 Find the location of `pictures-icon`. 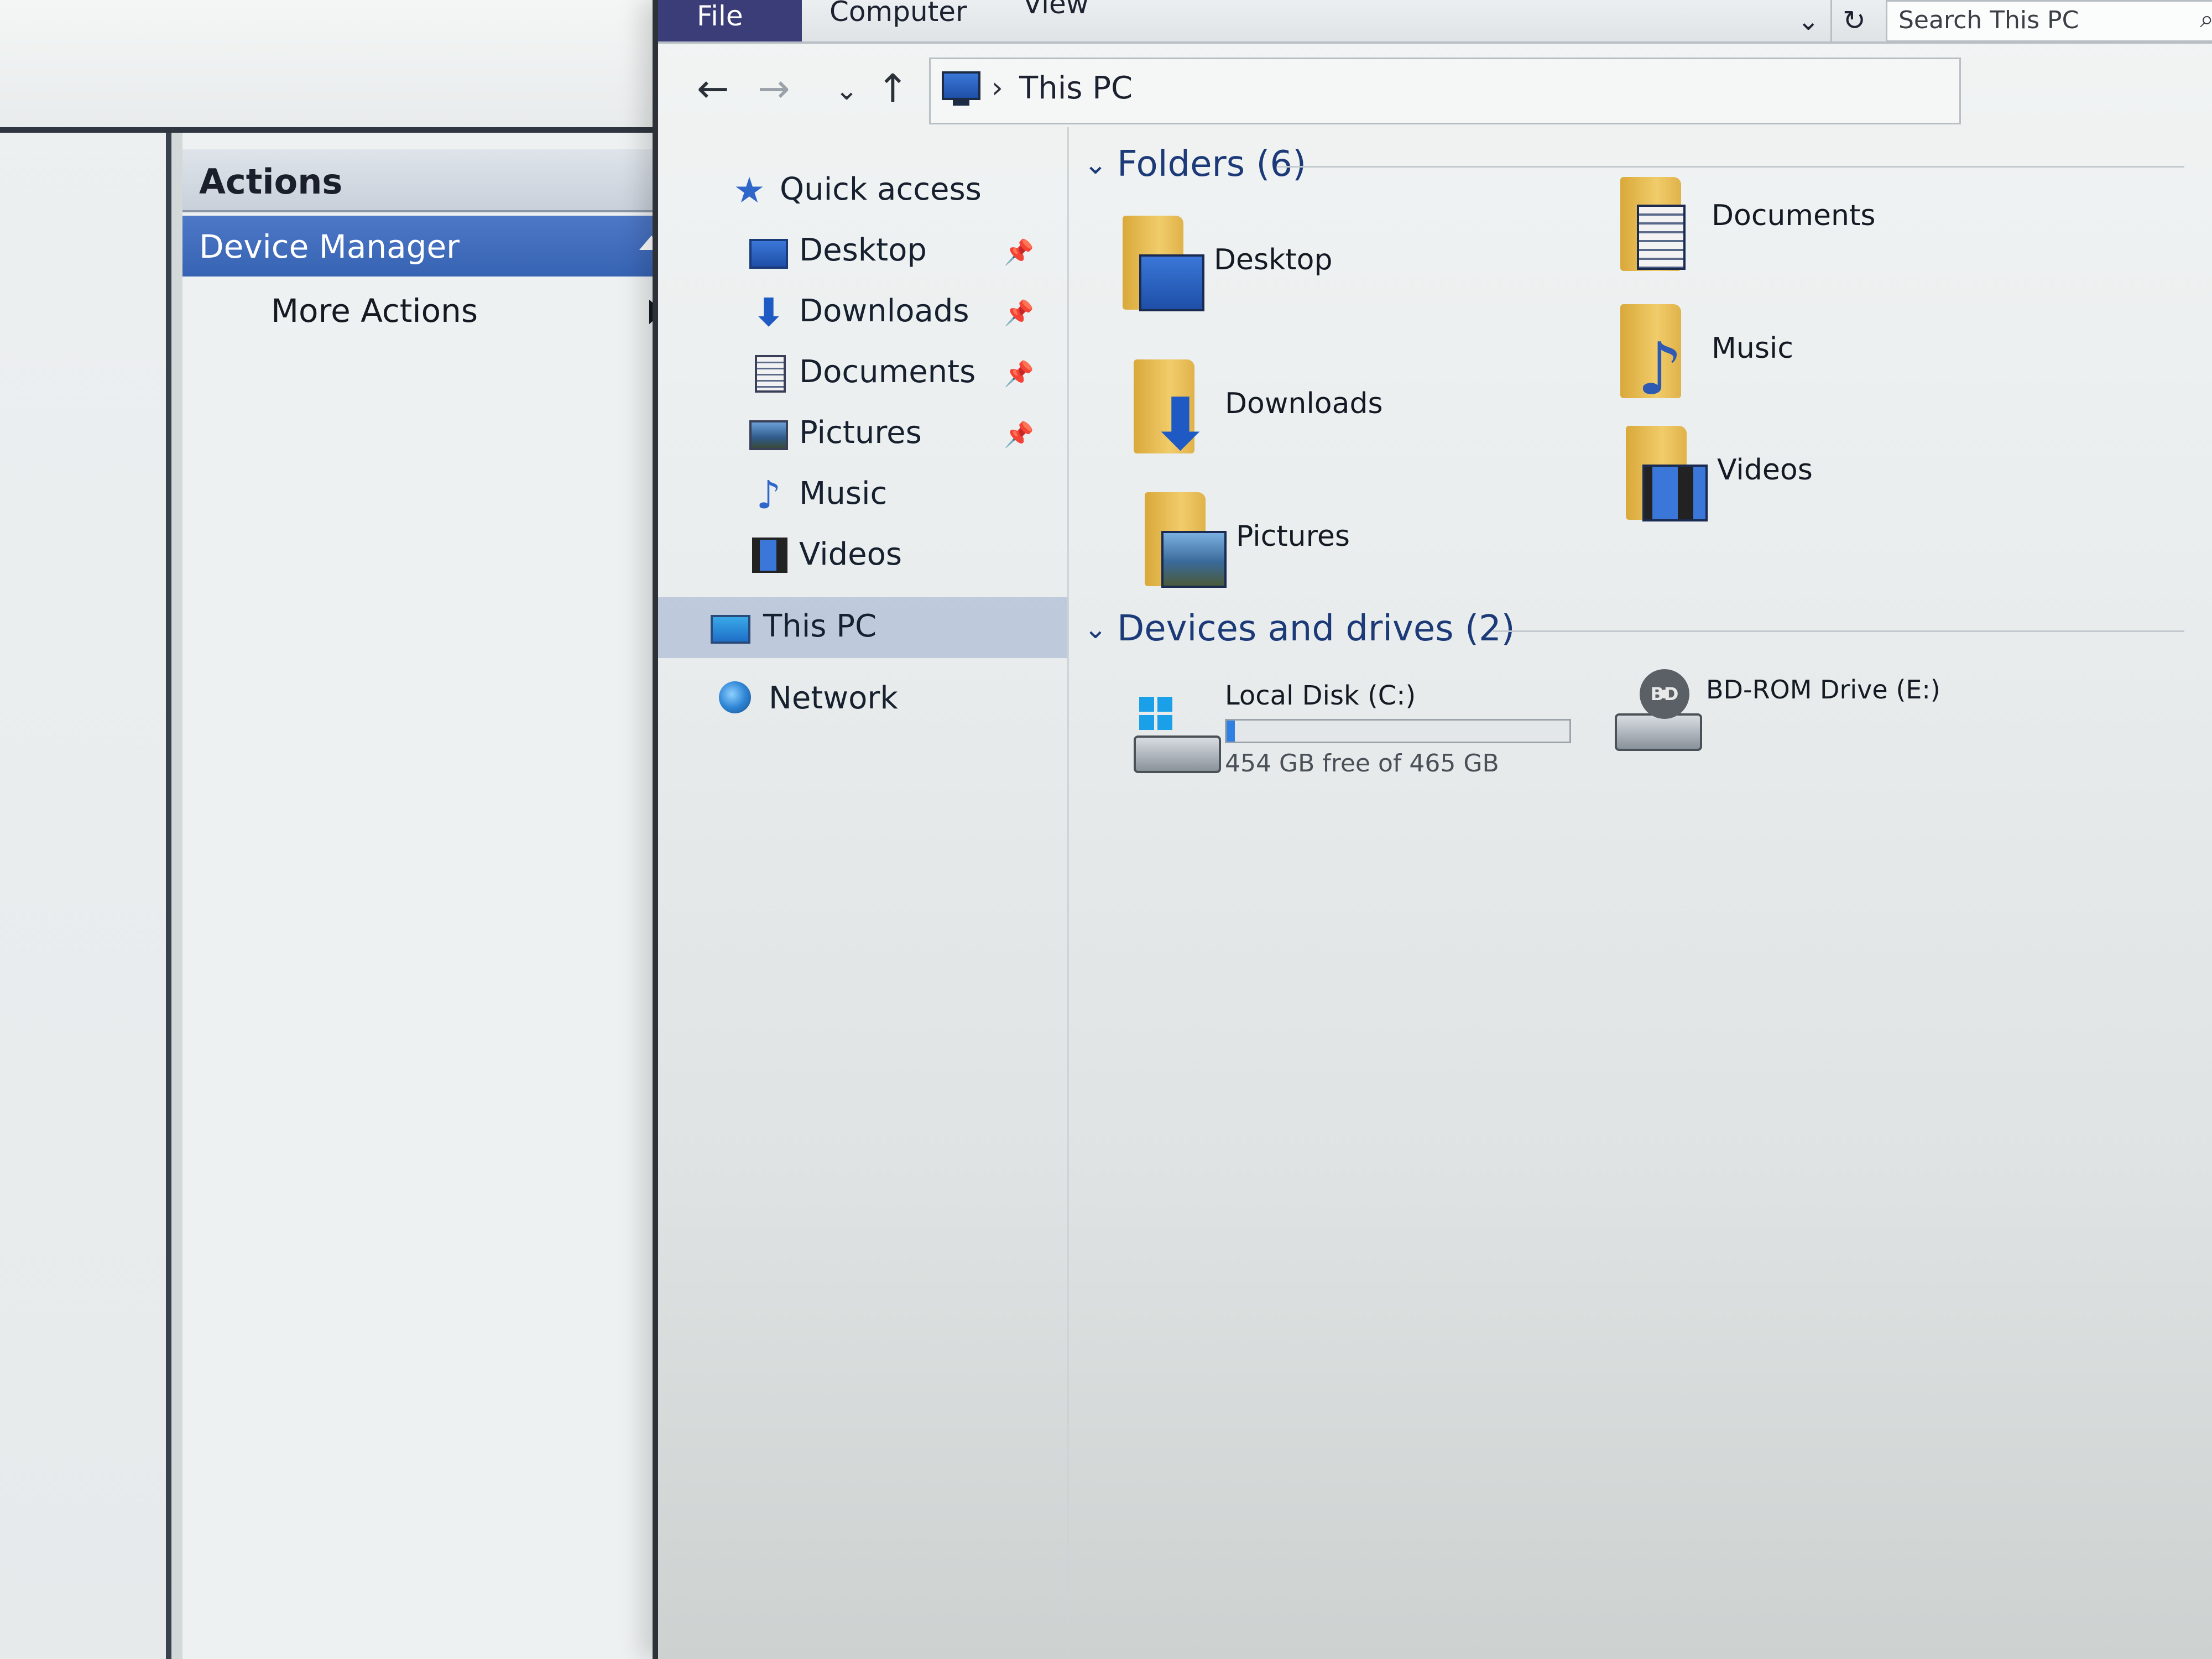

pictures-icon is located at coordinates (769, 435).